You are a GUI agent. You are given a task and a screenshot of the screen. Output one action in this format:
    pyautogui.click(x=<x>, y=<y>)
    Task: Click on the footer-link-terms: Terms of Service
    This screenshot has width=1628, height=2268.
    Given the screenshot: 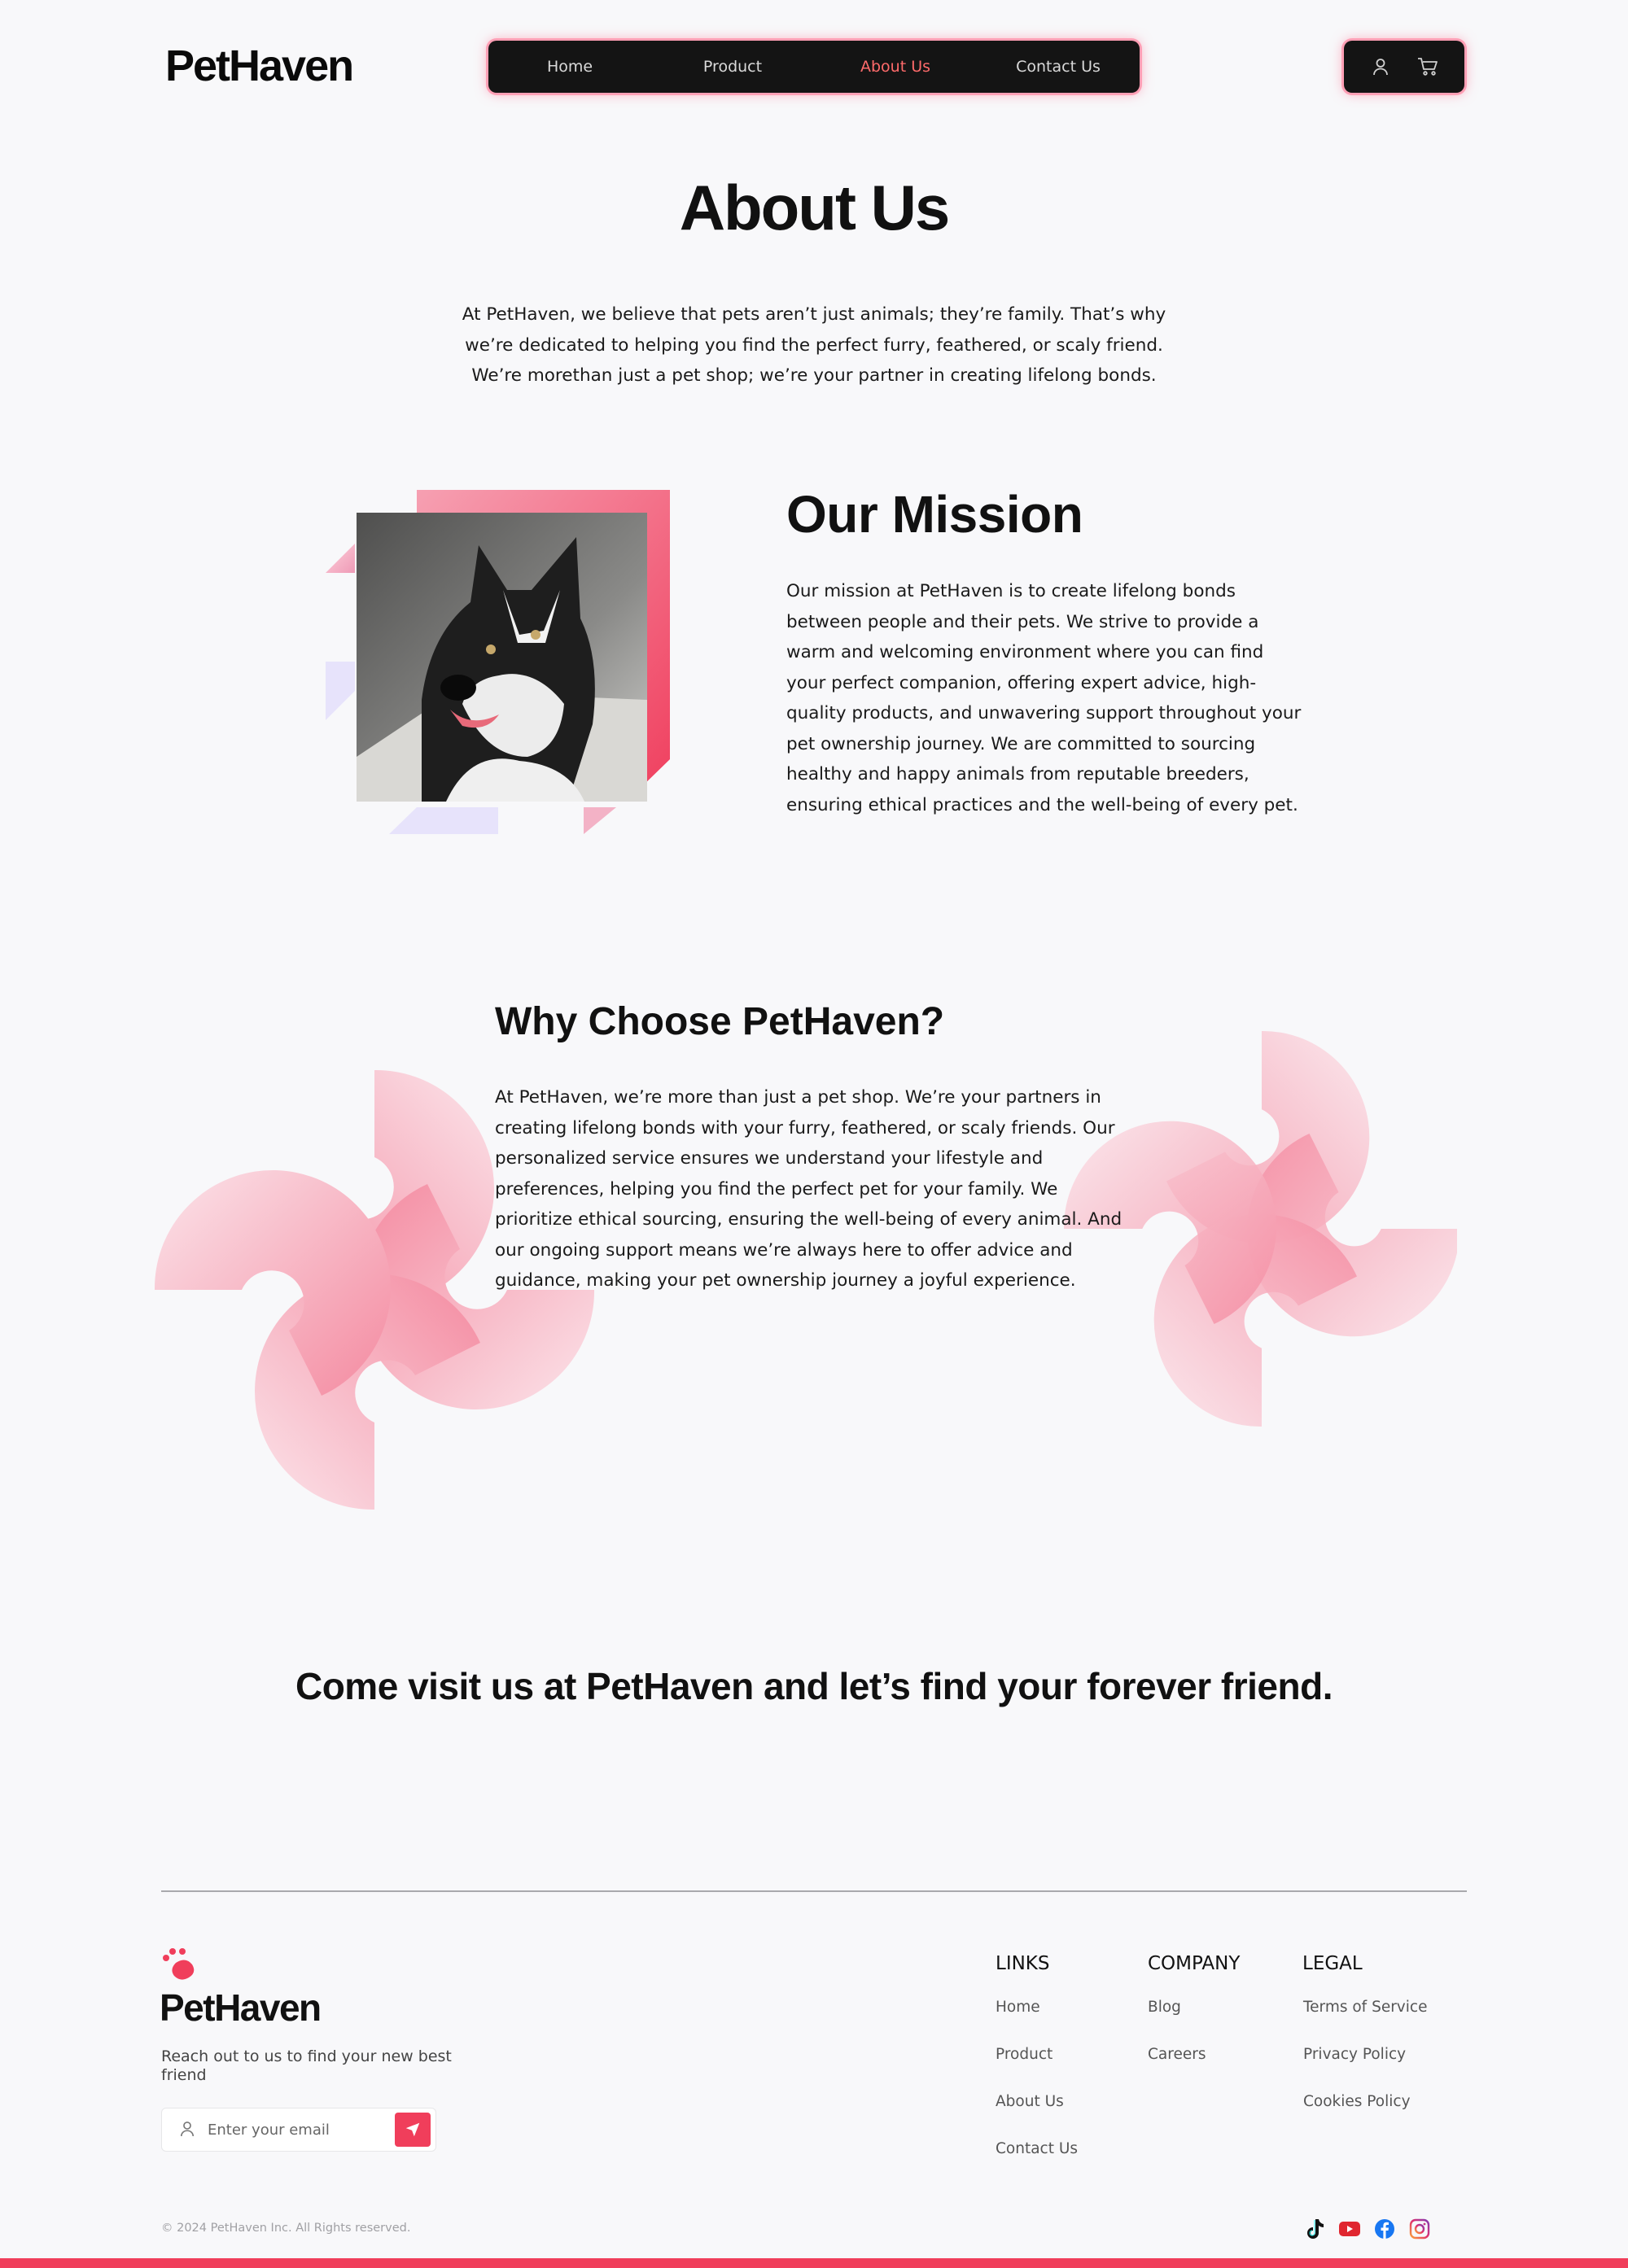 What is the action you would take?
    pyautogui.click(x=1365, y=2007)
    